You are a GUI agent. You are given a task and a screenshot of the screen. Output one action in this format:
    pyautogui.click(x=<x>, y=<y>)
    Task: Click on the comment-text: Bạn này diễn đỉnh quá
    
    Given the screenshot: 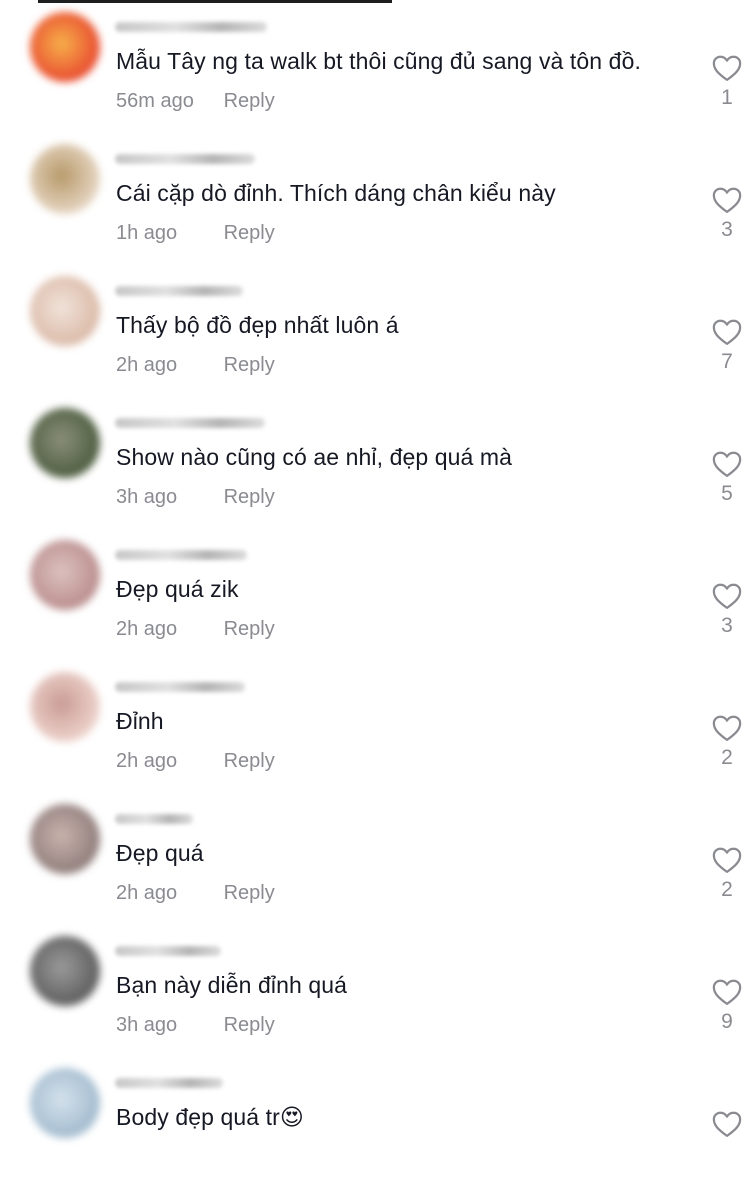 What is the action you would take?
    pyautogui.click(x=232, y=985)
    